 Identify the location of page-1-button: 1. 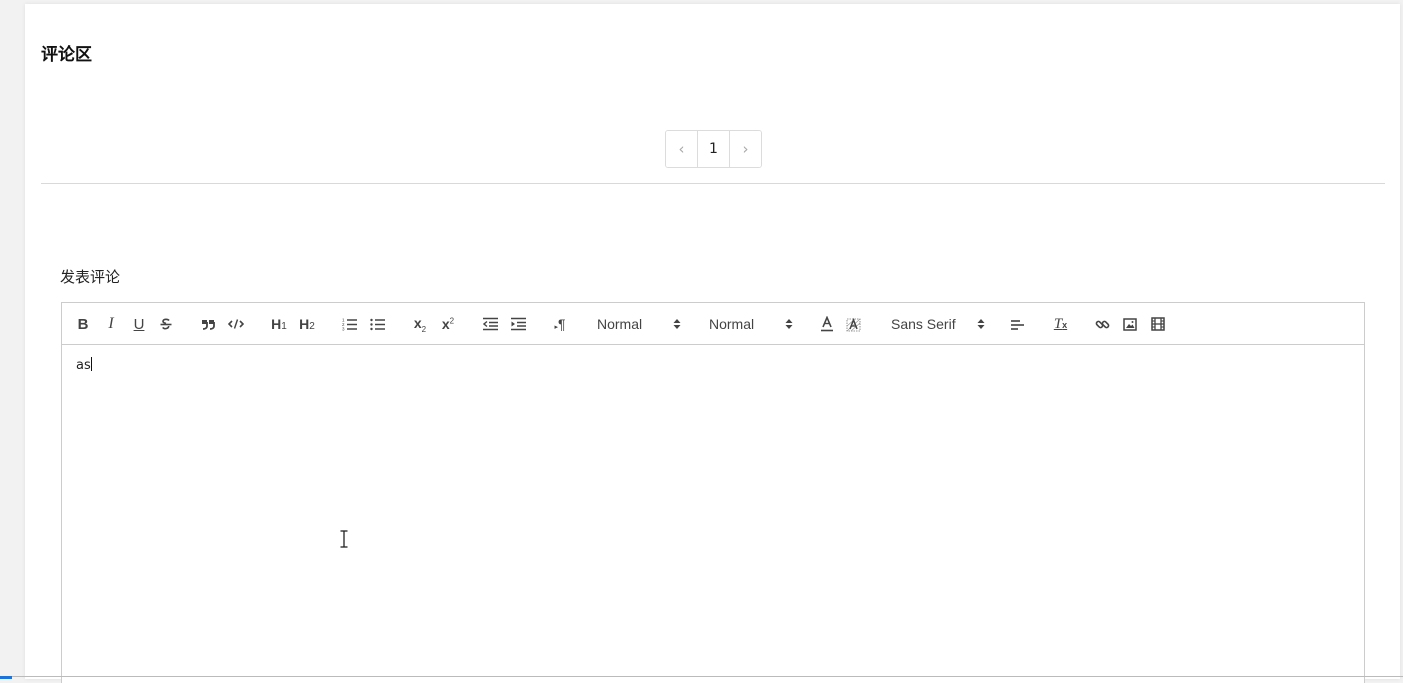
(713, 149).